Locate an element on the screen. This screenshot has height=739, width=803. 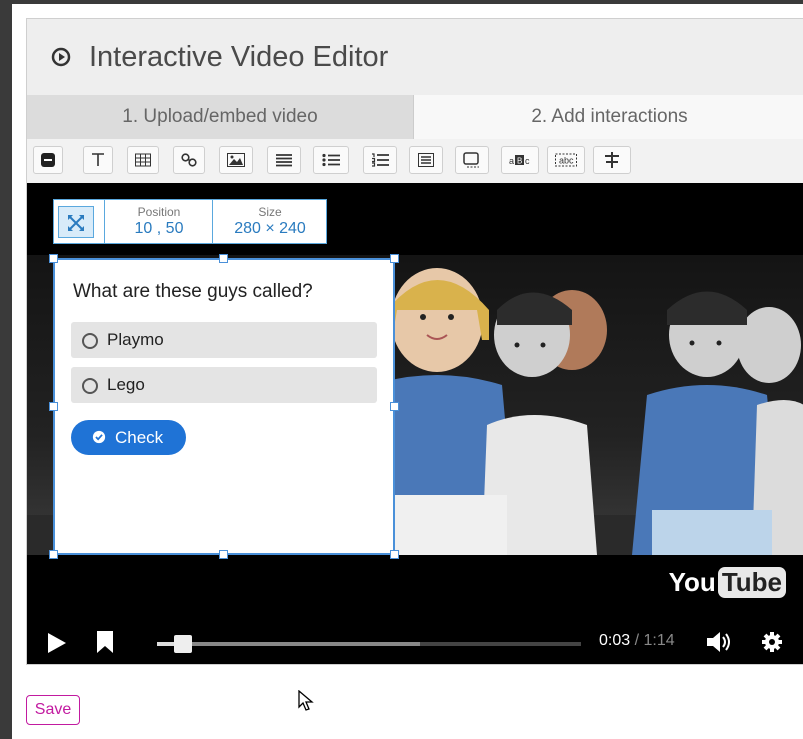
navigation-hotspot-tool-button is located at coordinates (612, 160).